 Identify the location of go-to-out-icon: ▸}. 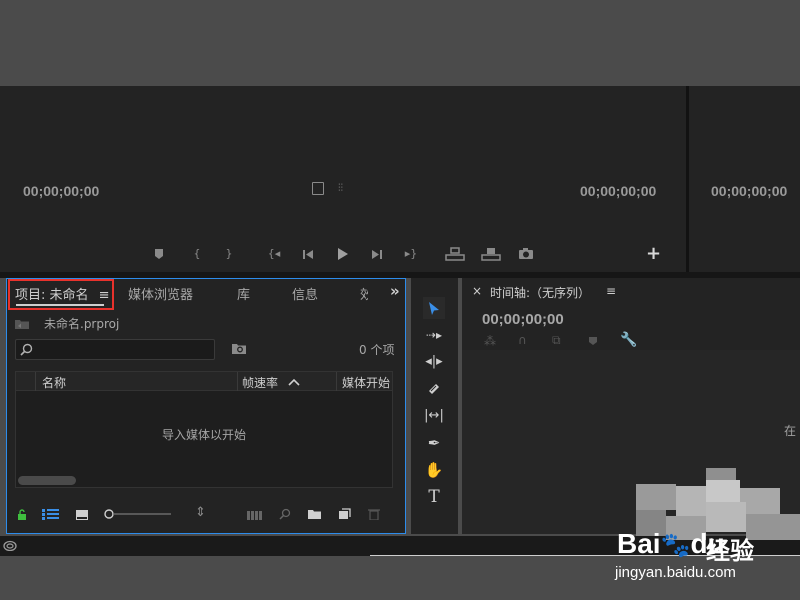
(411, 254).